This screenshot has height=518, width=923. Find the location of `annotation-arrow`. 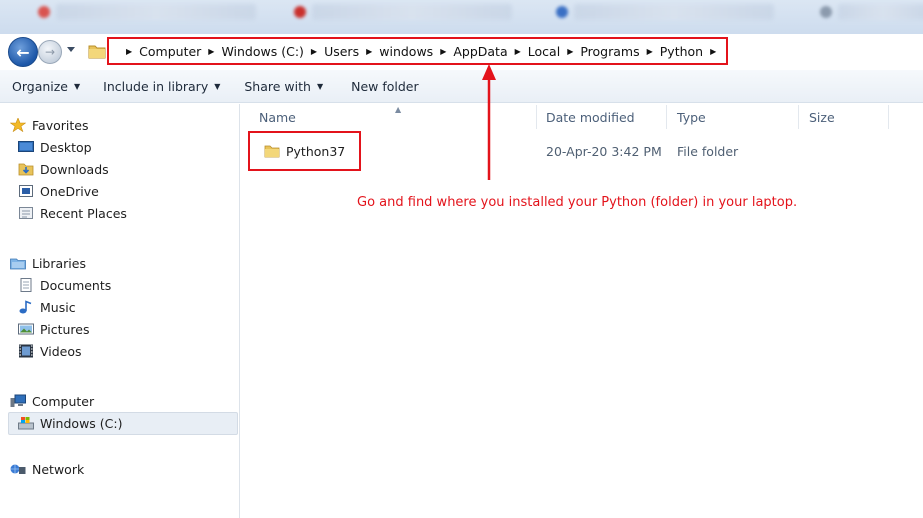

annotation-arrow is located at coordinates (489, 122).